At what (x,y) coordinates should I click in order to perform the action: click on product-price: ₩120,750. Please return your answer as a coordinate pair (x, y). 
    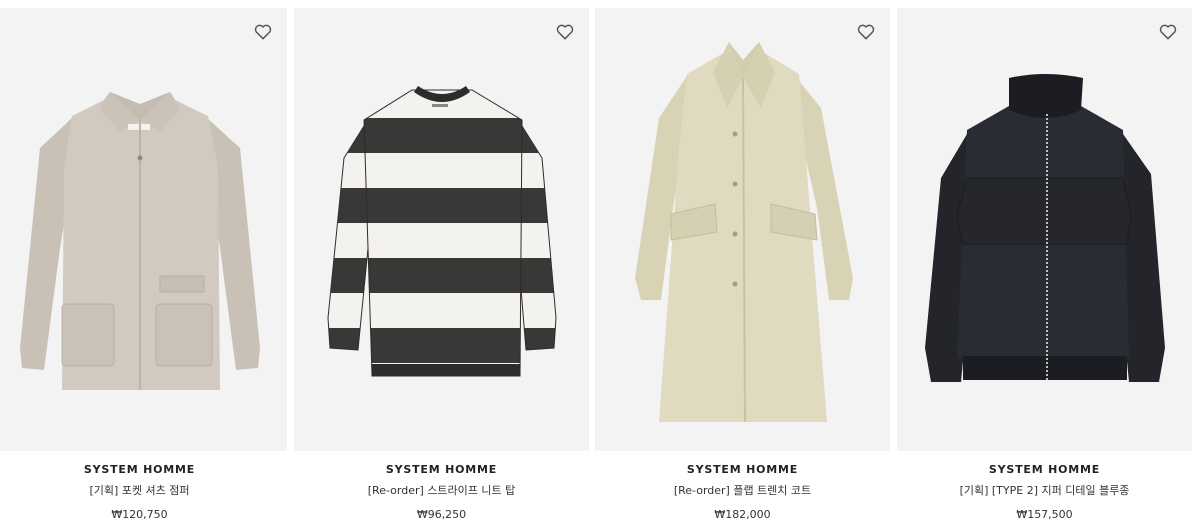
    Looking at the image, I should click on (139, 514).